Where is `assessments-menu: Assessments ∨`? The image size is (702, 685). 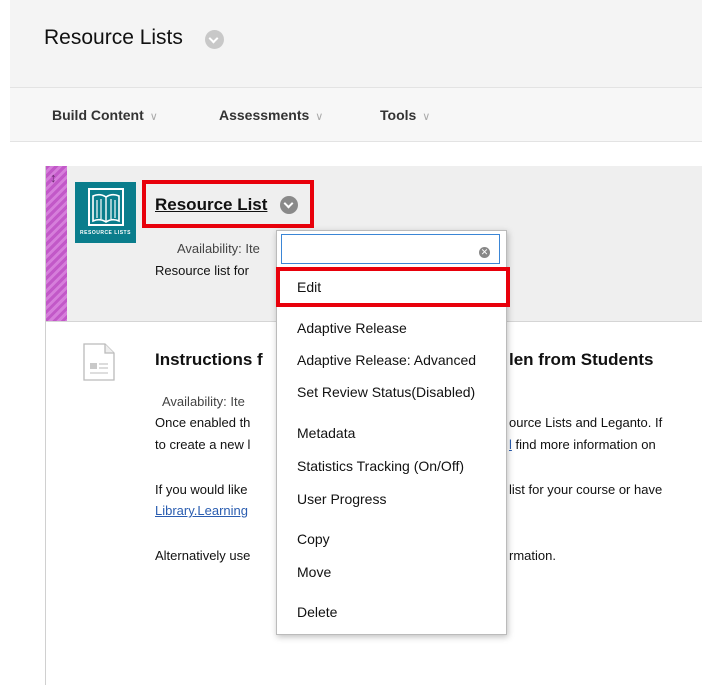
assessments-menu: Assessments ∨ is located at coordinates (271, 115).